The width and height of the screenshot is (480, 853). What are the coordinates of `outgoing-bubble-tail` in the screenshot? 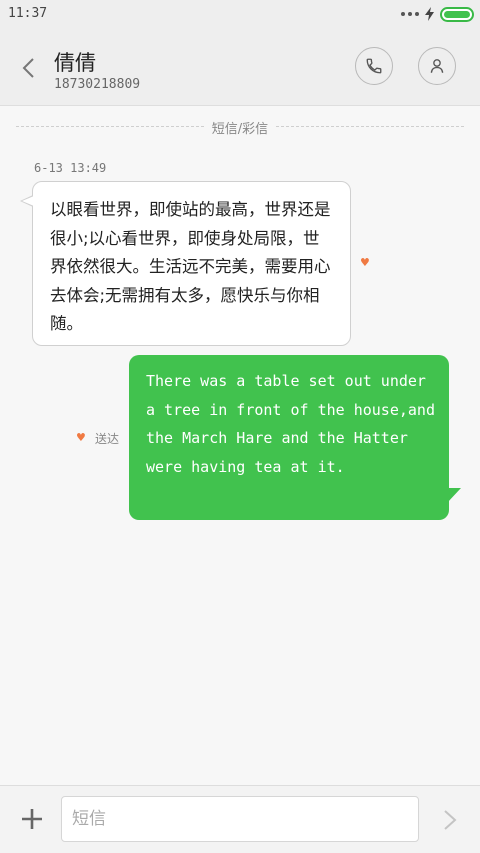 It's located at (454, 495).